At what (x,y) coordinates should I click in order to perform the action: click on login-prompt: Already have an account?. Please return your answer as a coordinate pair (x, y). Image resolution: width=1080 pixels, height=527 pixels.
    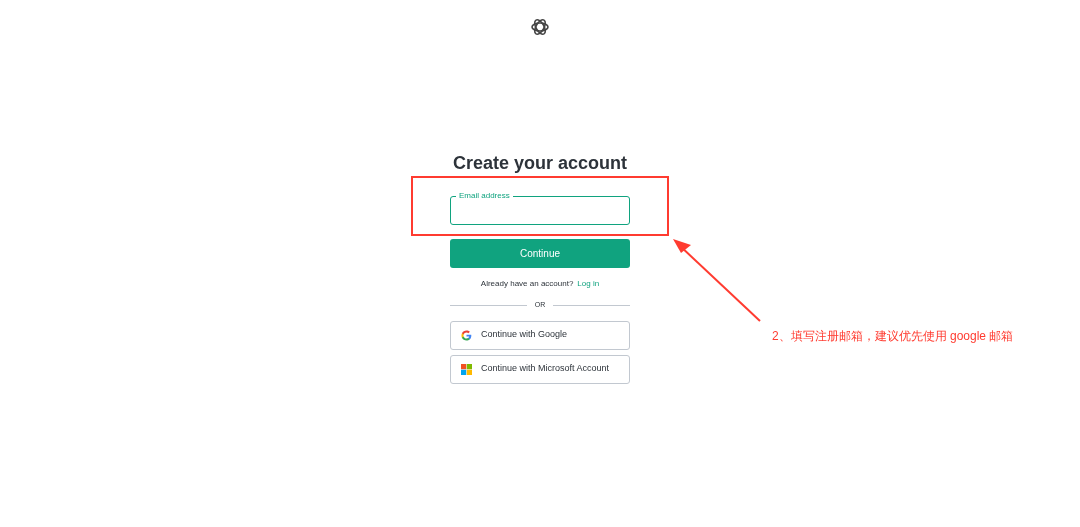
    Looking at the image, I should click on (527, 284).